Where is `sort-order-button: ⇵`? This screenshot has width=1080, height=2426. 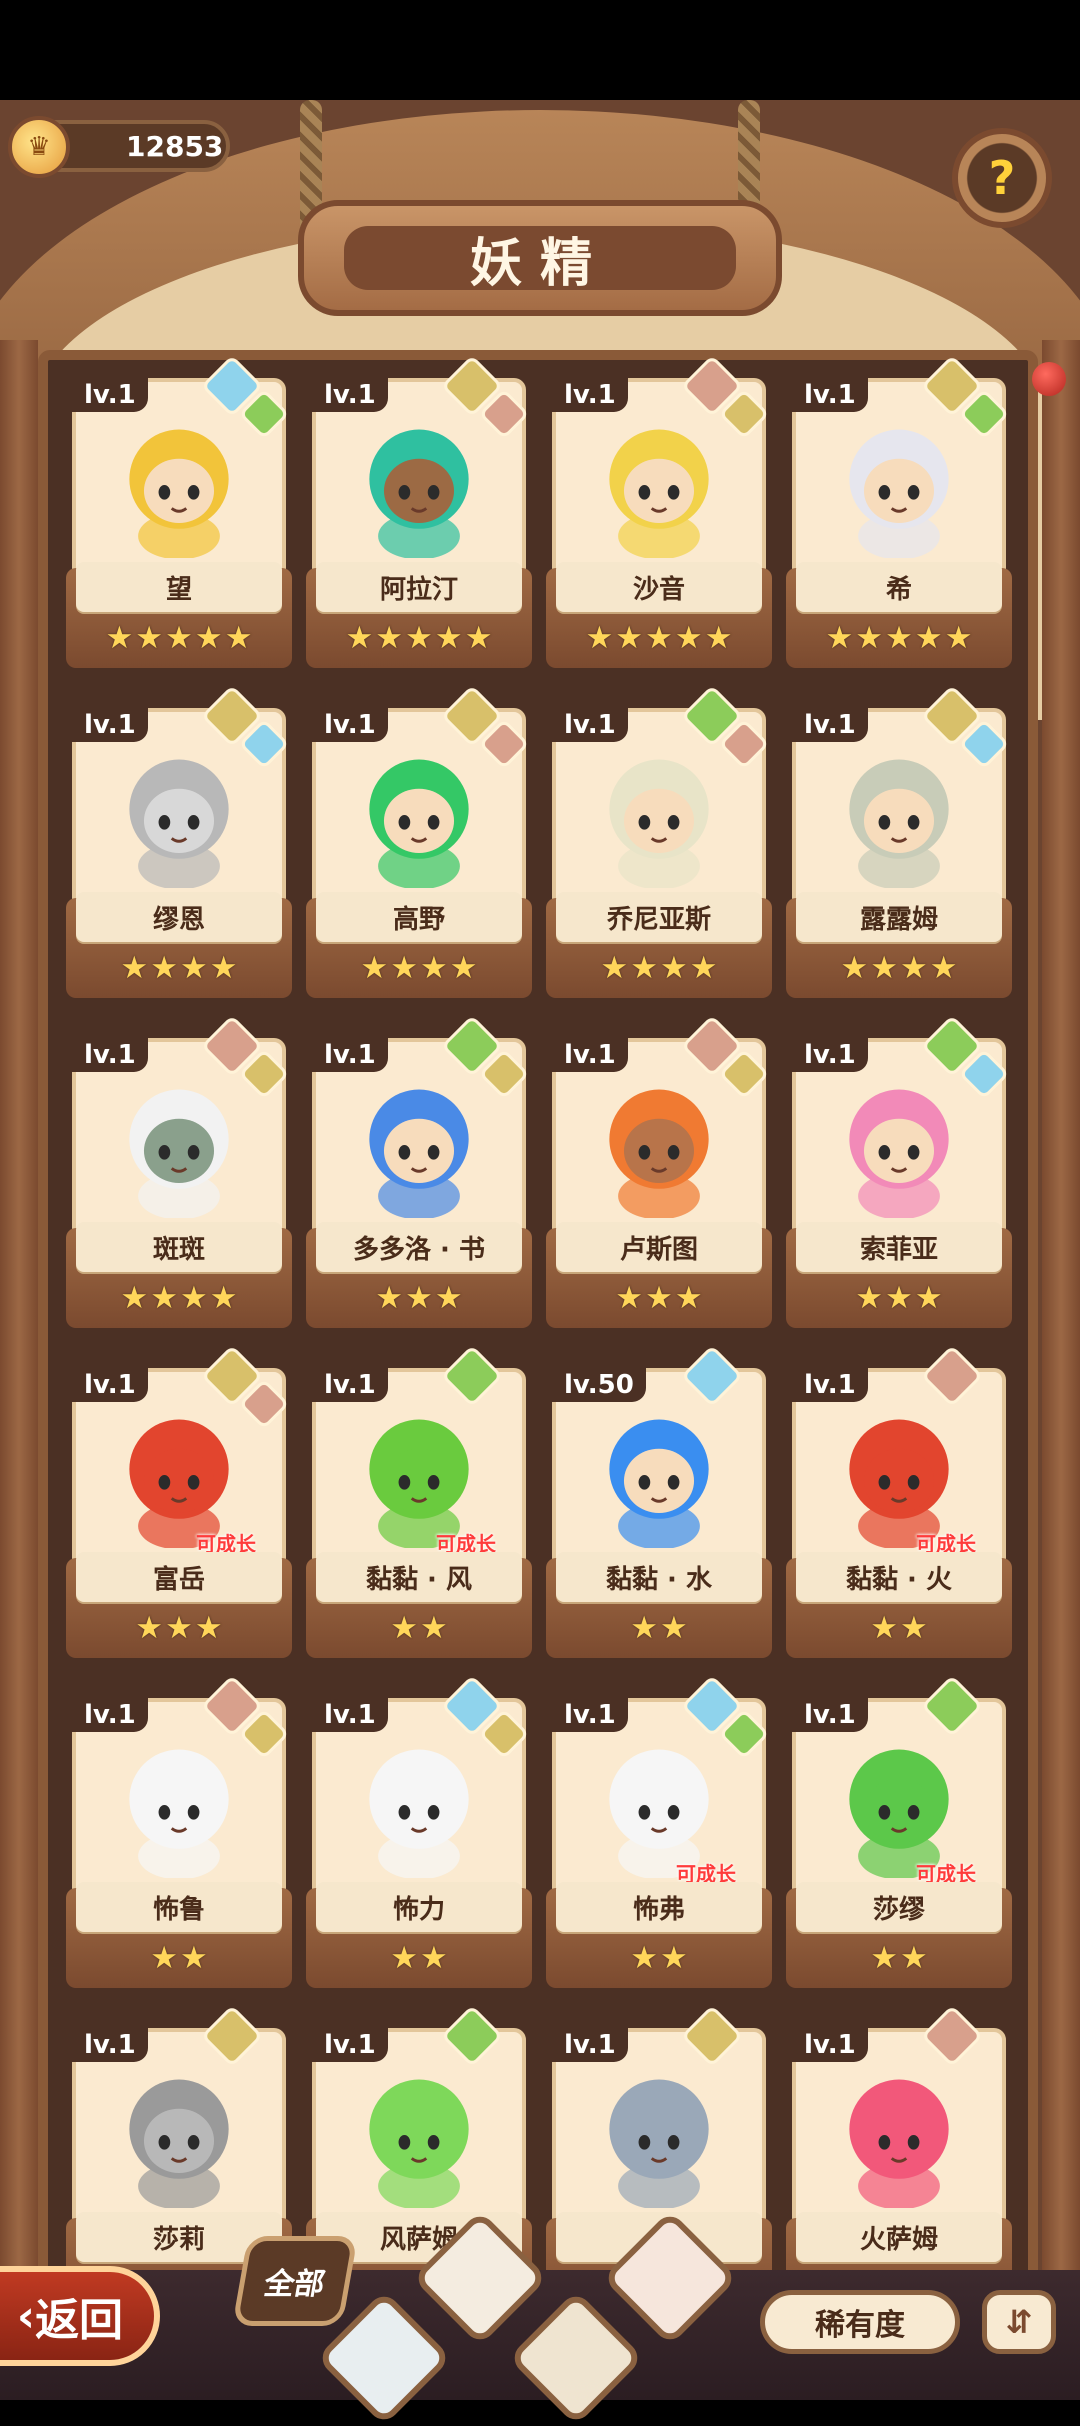 sort-order-button: ⇵ is located at coordinates (1019, 2322).